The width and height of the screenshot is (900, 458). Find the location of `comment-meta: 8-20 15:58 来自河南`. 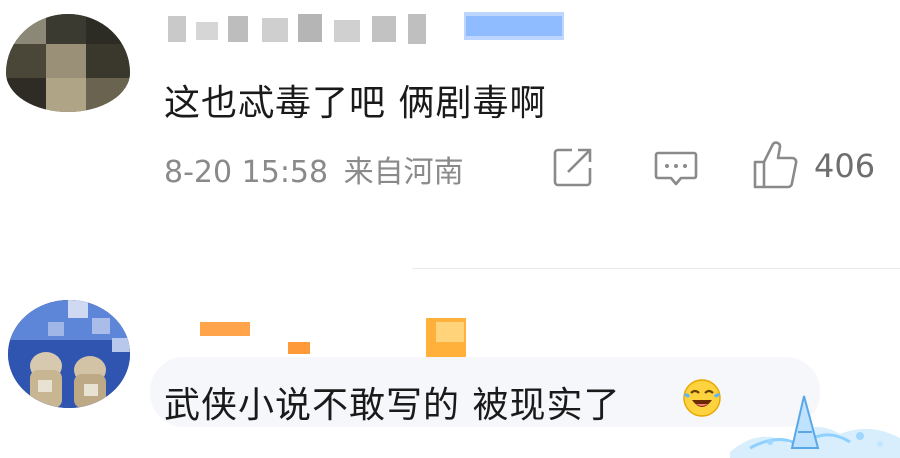

comment-meta: 8-20 15:58 来自河南 is located at coordinates (314, 169).